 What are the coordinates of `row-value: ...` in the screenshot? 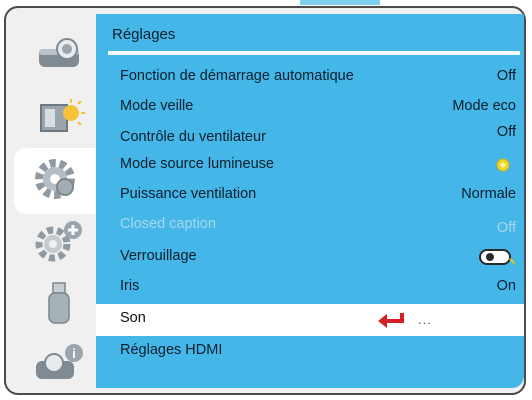 It's located at (425, 319).